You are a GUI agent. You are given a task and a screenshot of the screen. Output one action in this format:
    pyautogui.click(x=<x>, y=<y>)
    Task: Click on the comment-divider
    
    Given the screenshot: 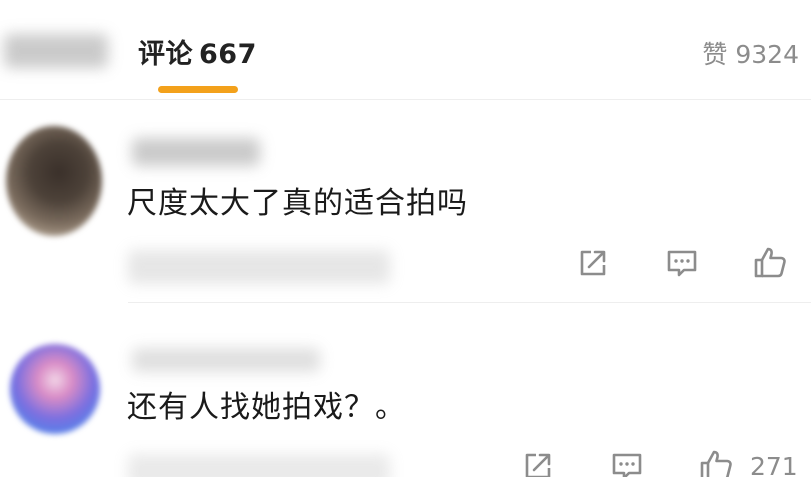 What is the action you would take?
    pyautogui.click(x=469, y=302)
    